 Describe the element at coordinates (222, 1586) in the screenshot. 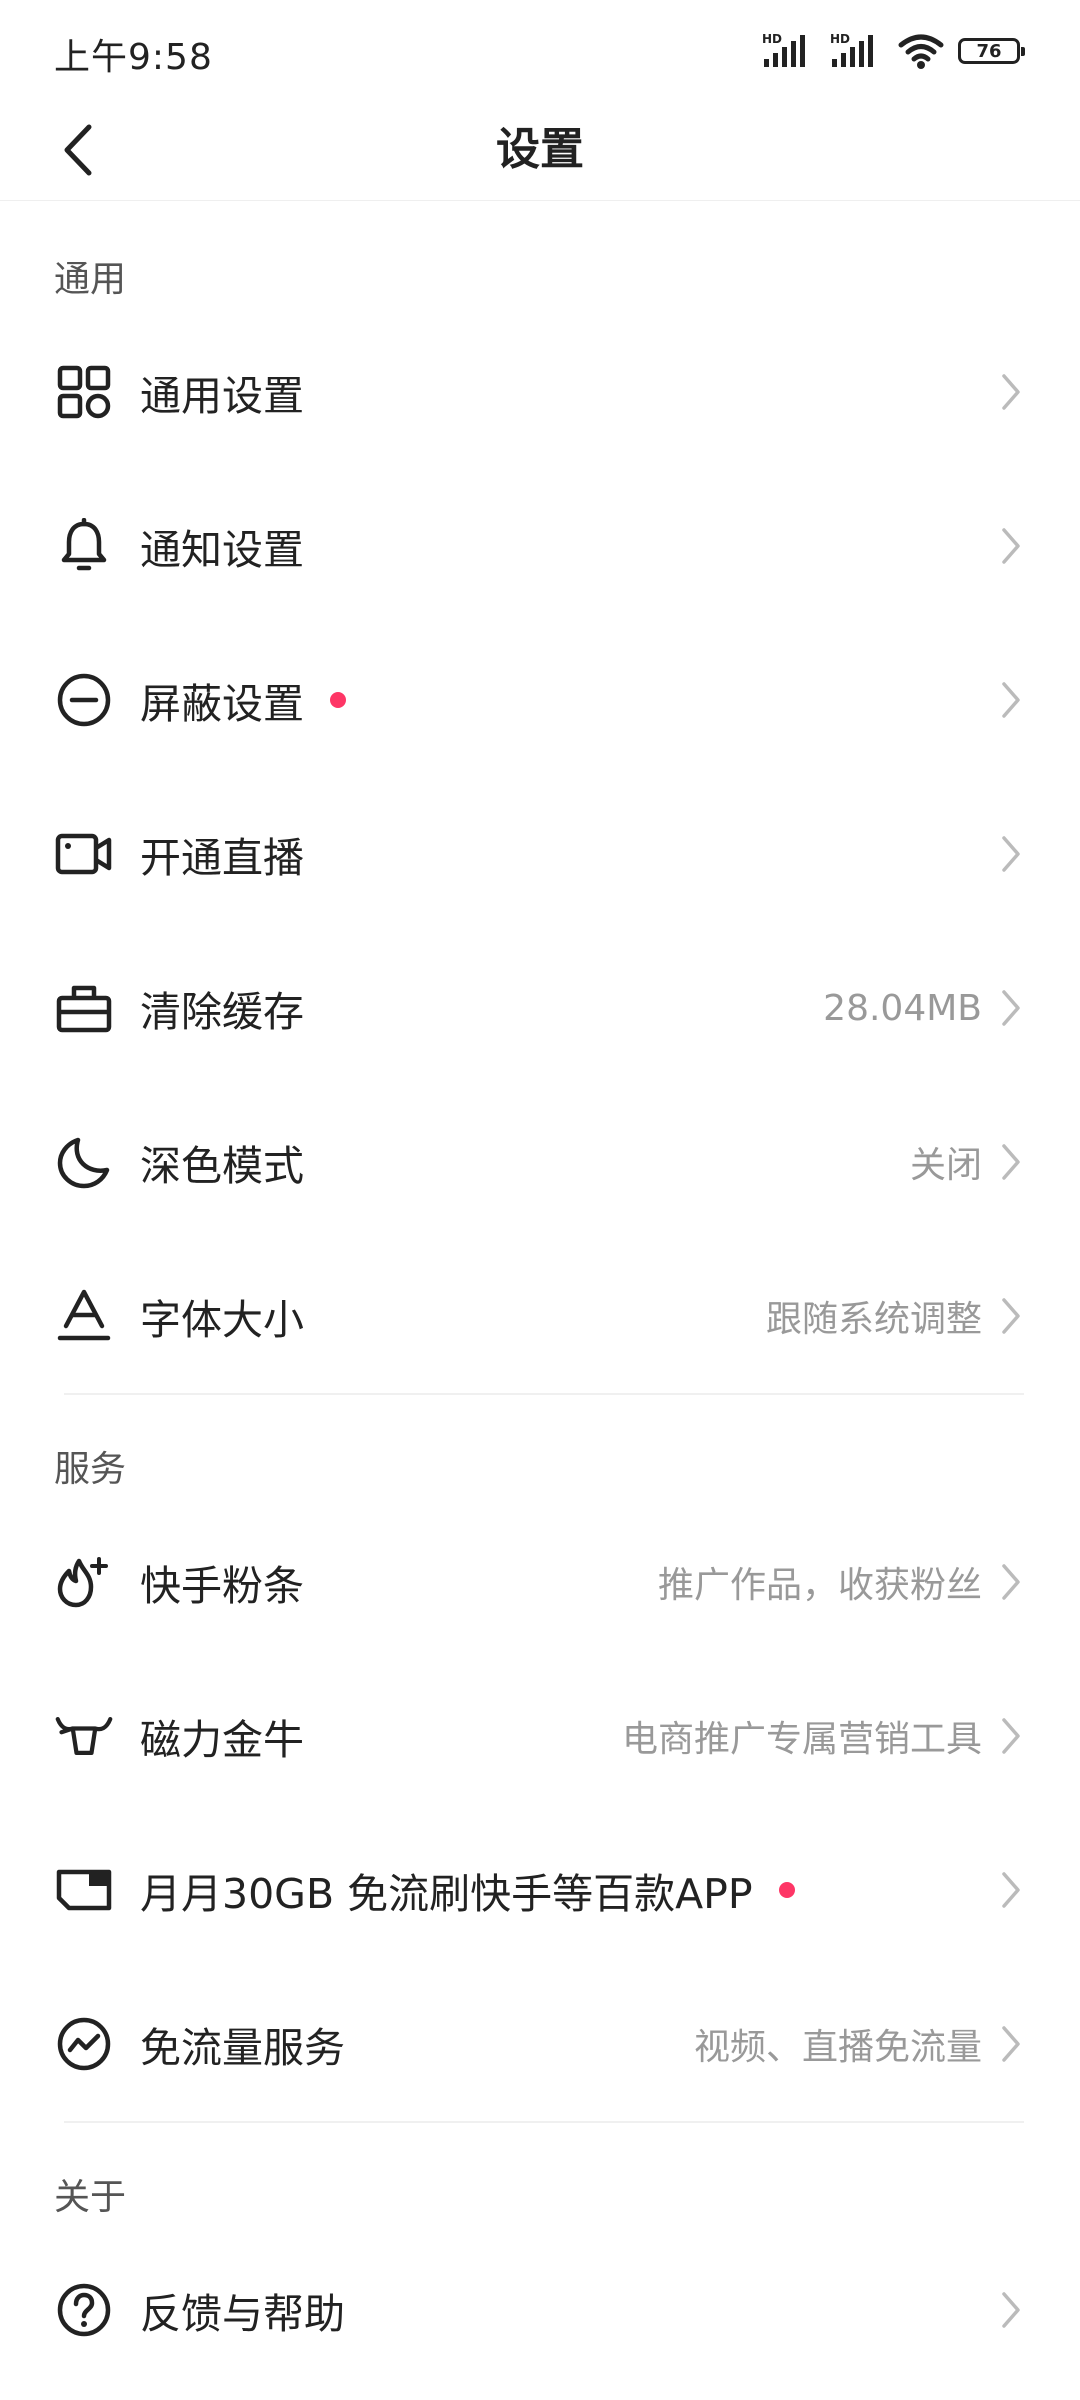

I see `row-label: 快手粉条` at that location.